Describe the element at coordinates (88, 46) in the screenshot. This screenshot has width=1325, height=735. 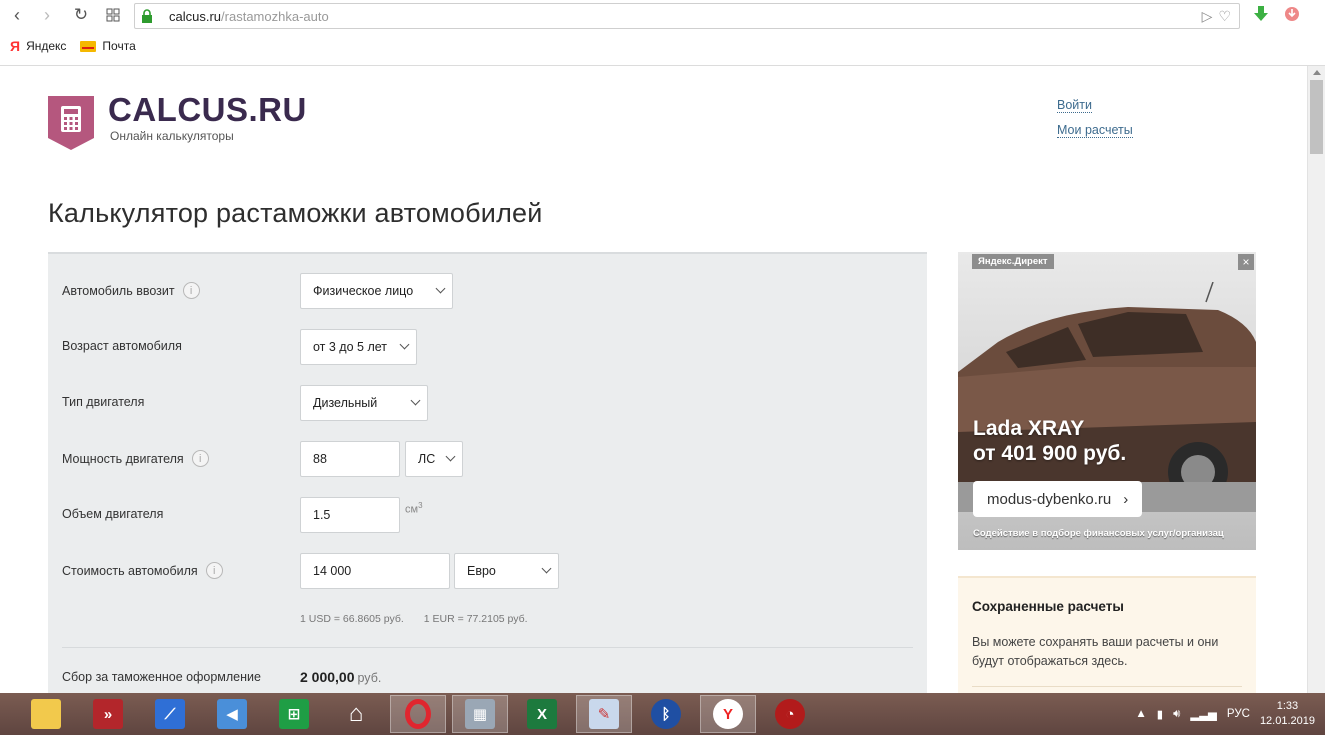
I see `mail-icon` at that location.